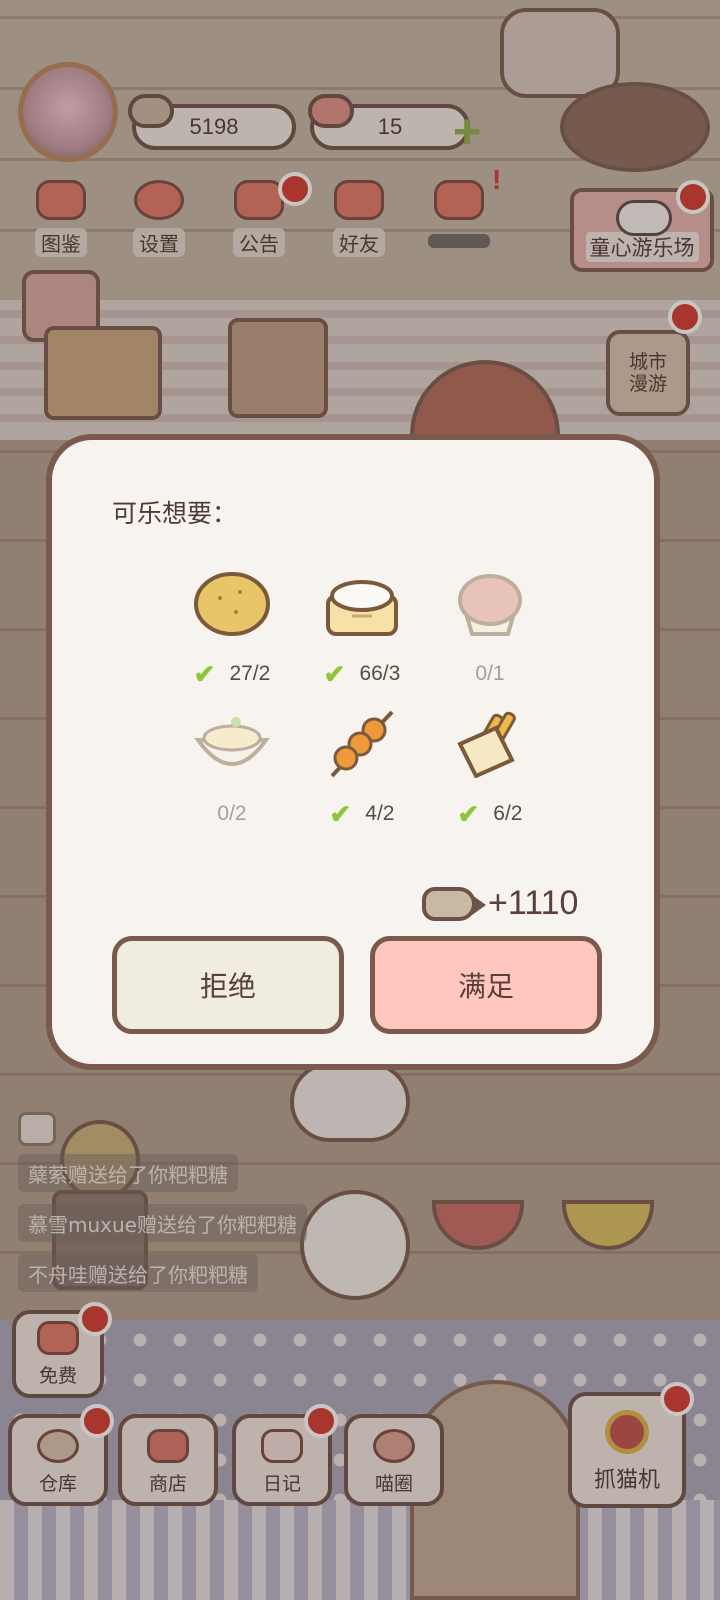  Describe the element at coordinates (232, 813) in the screenshot. I see `item-progress: 0/2` at that location.